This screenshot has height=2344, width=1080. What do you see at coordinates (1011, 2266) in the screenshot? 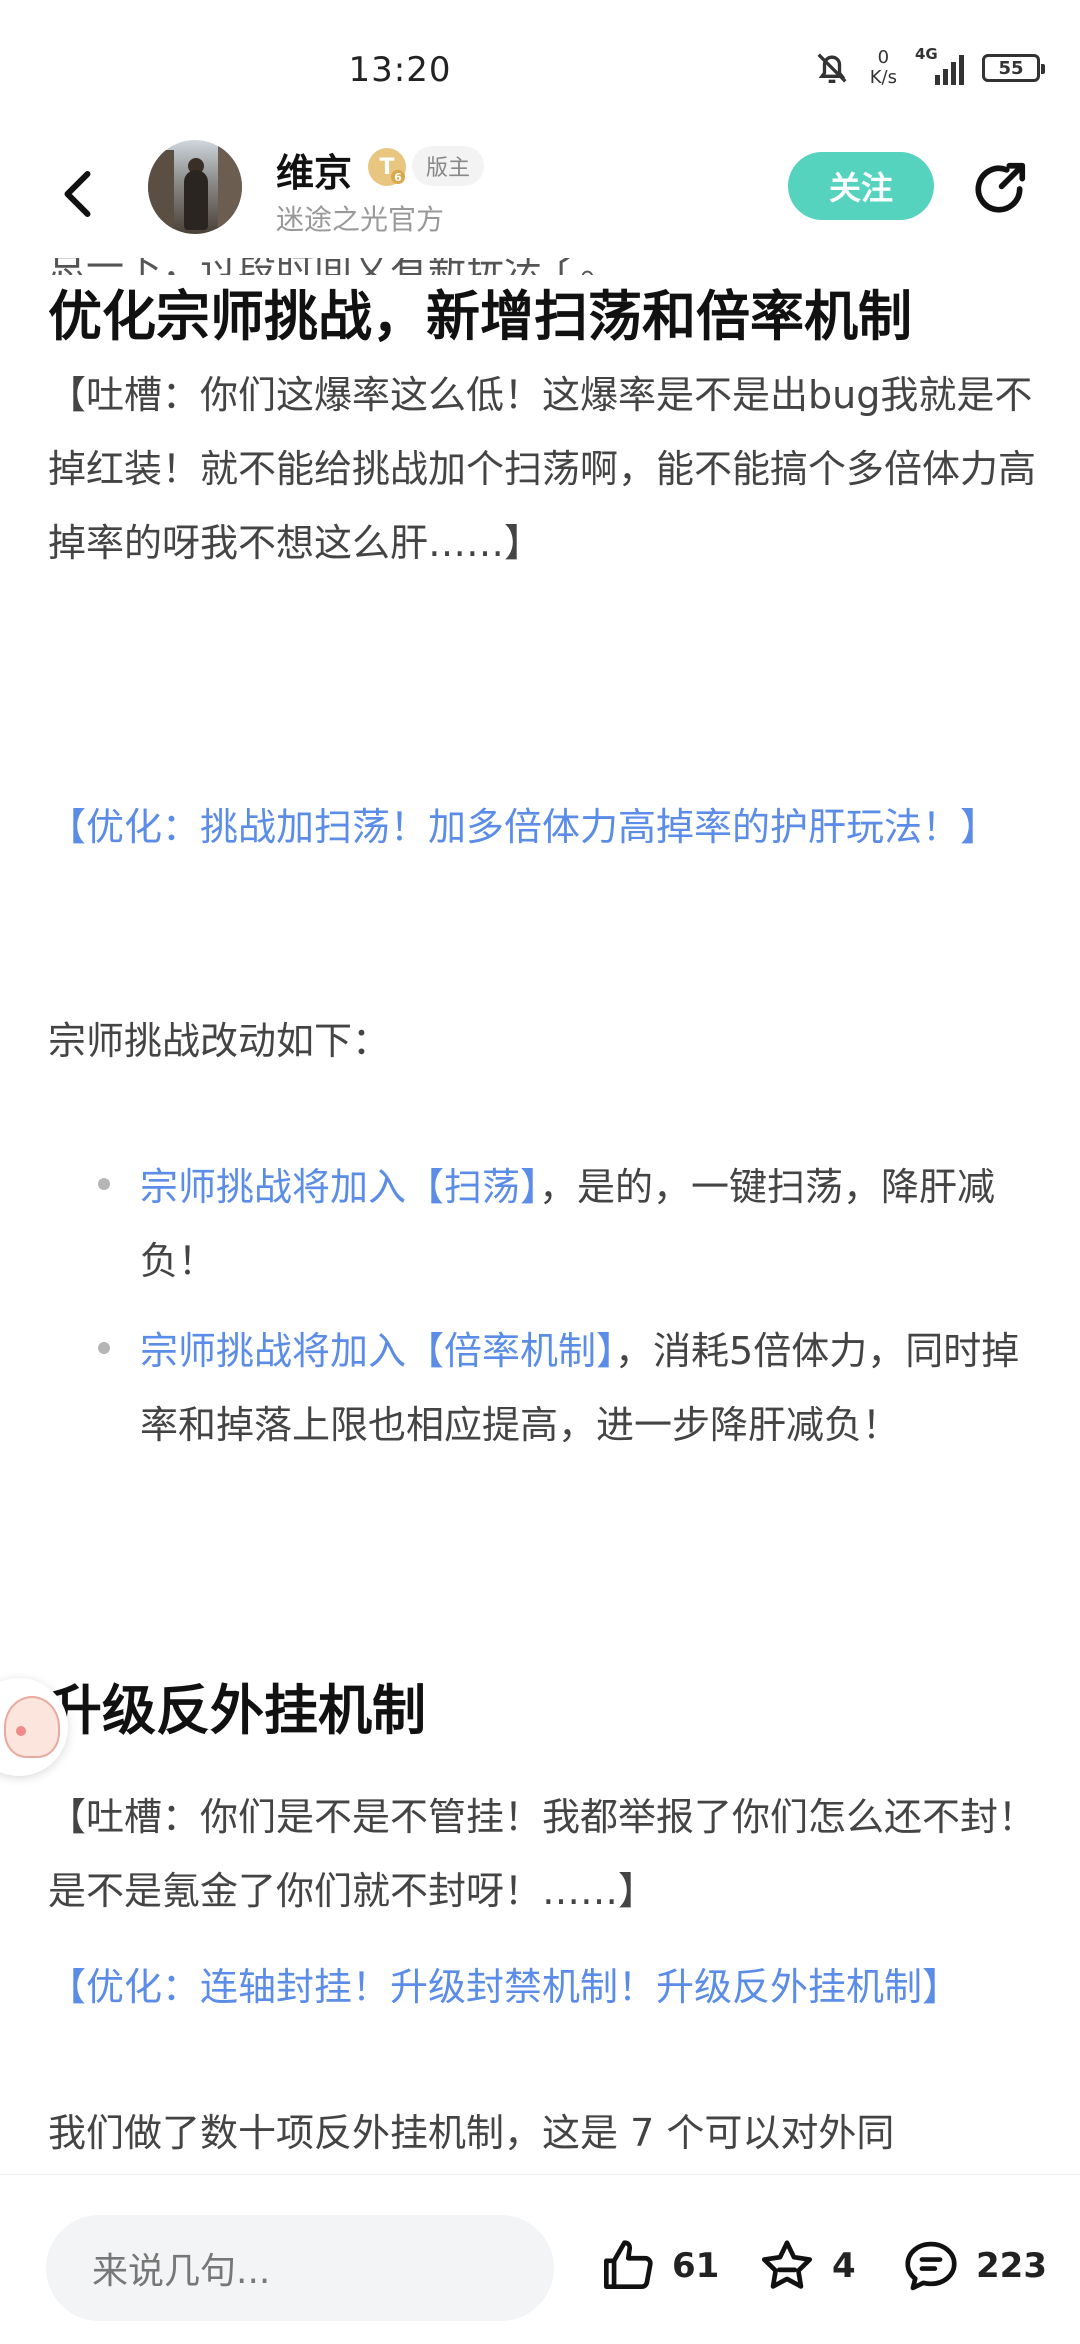
I see `comment-count: 223` at bounding box center [1011, 2266].